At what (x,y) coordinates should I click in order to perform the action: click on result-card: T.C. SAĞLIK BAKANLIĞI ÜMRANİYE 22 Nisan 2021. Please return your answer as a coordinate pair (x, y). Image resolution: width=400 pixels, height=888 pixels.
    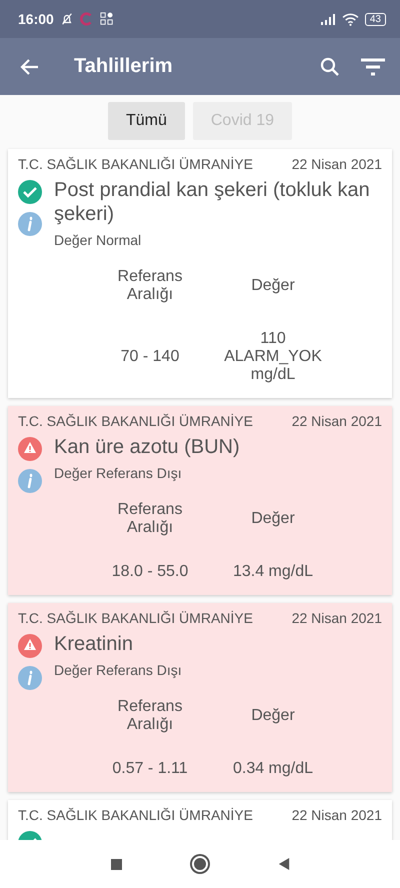
    Looking at the image, I should click on (200, 820).